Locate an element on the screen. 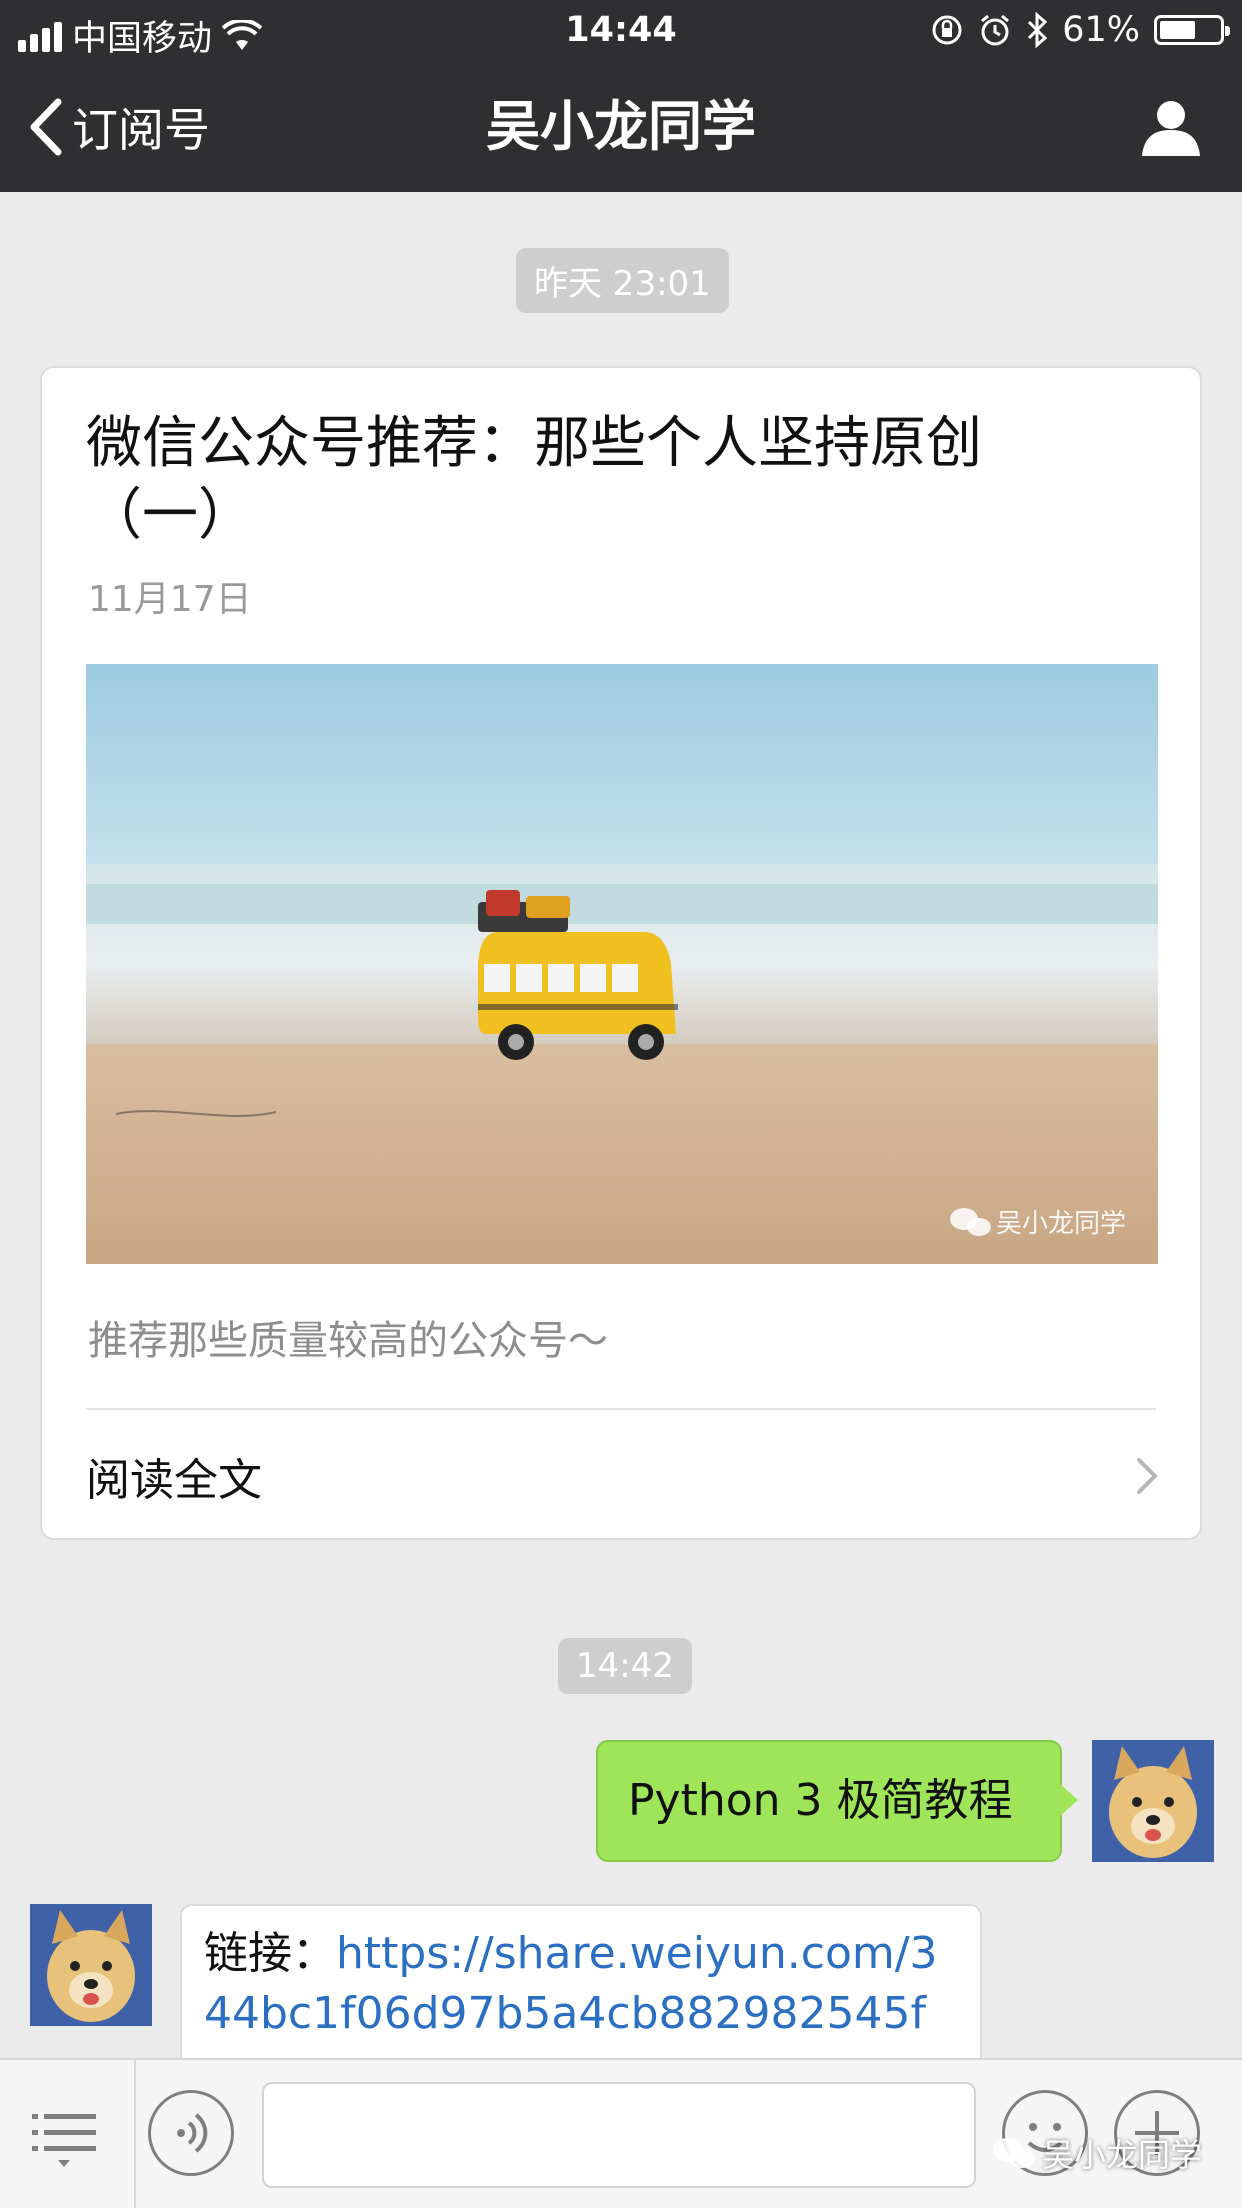 Image resolution: width=1242 pixels, height=2208 pixels. divider is located at coordinates (621, 1409).